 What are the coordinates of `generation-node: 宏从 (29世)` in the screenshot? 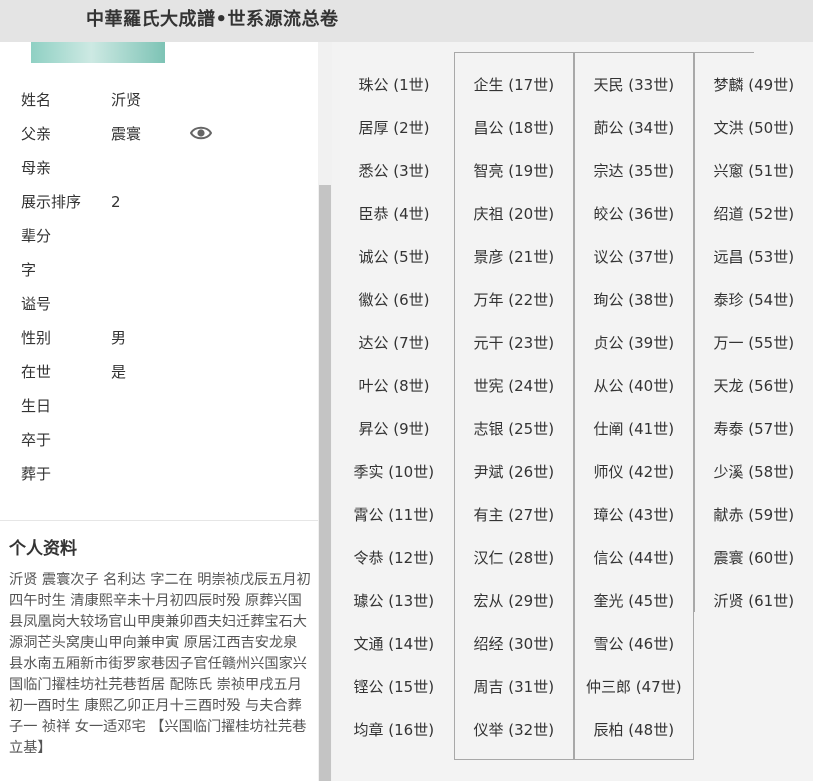 It's located at (514, 601).